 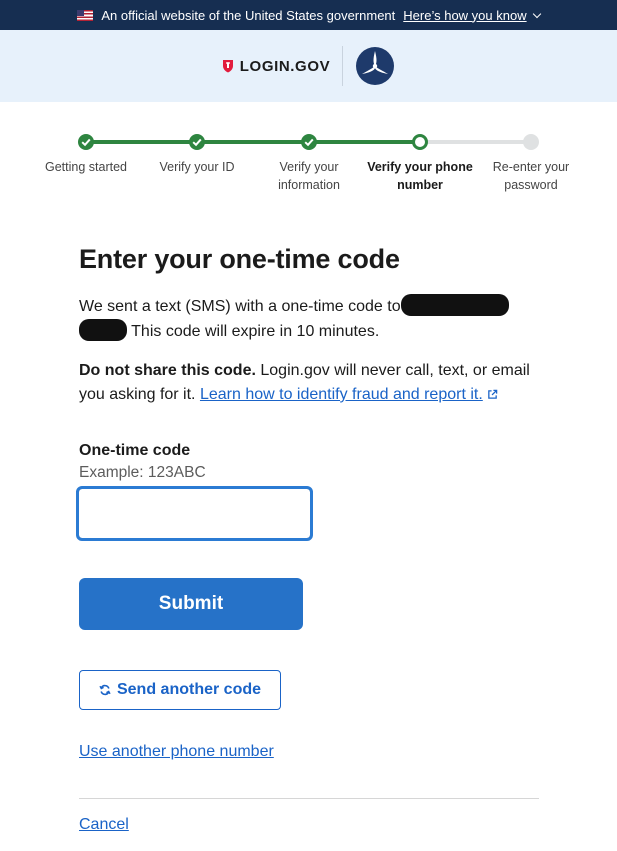 I want to click on step-label-getting-started: Getting started, so click(x=86, y=167).